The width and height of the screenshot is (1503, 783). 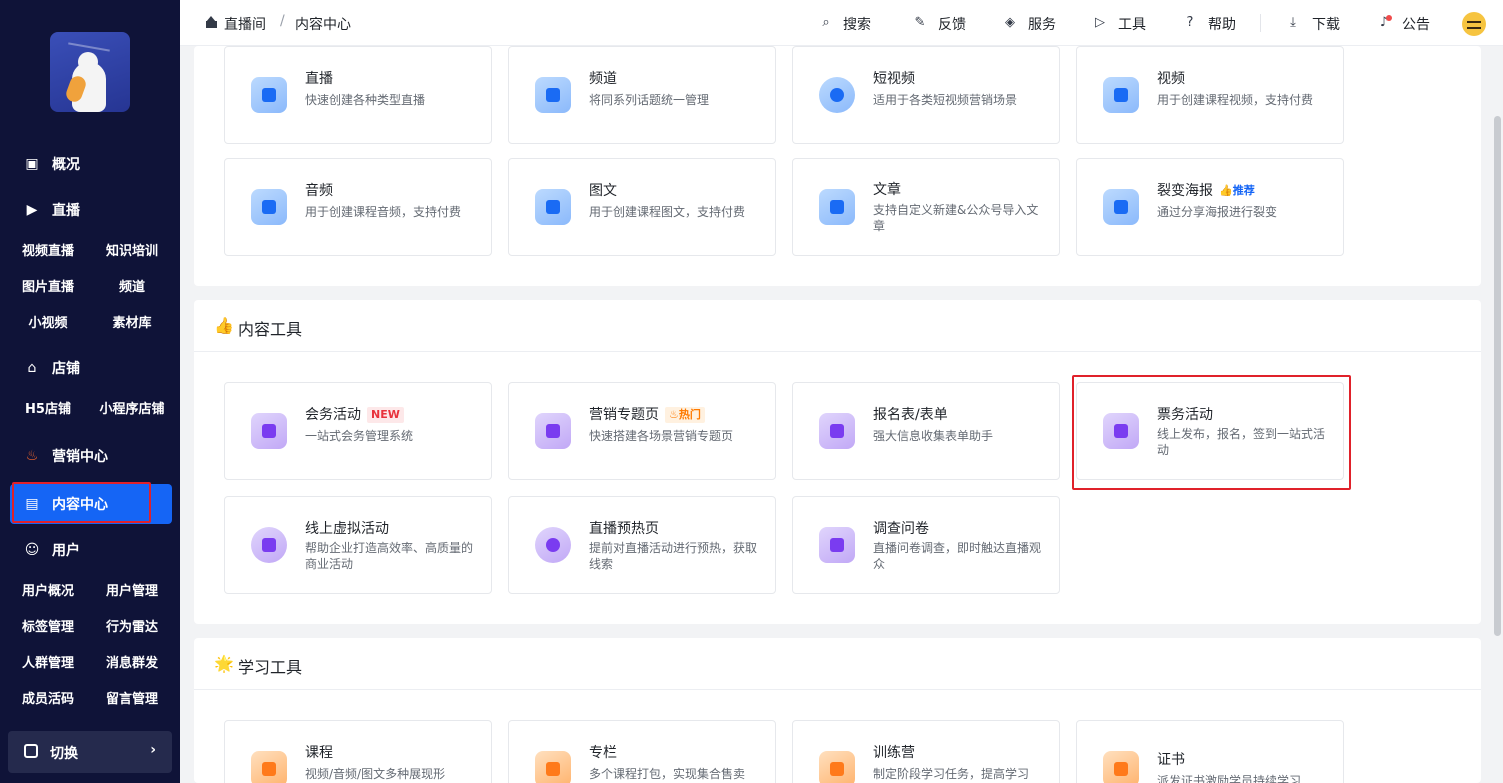 I want to click on help-button: 帮助, so click(x=1222, y=24).